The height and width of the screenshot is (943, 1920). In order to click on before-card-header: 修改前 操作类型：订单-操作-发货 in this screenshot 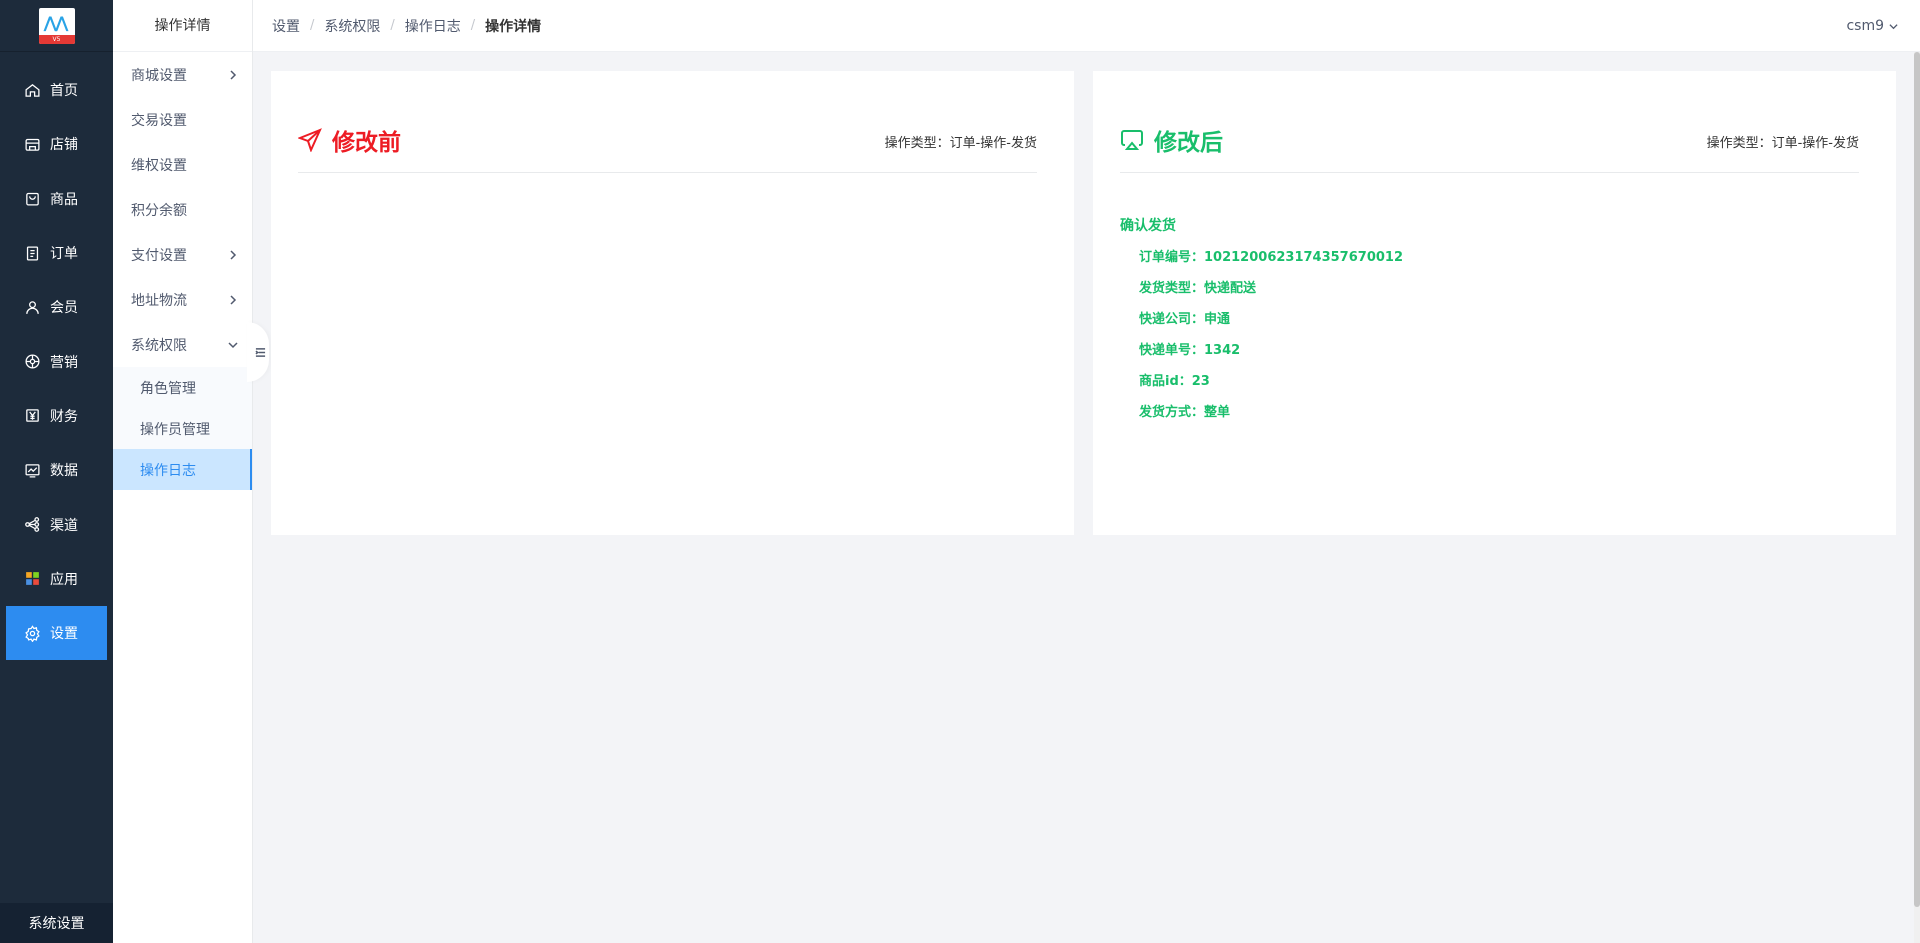, I will do `click(667, 148)`.